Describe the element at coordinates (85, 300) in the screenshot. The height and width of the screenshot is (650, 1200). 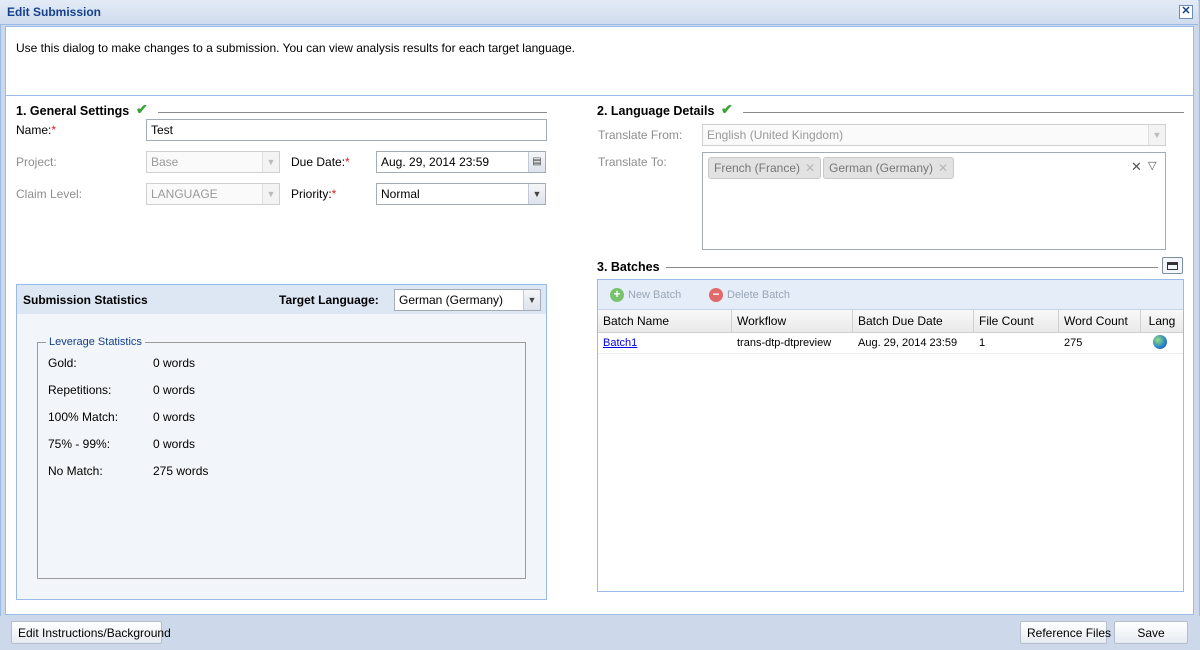
I see `statistics-title: Submission Statistics` at that location.